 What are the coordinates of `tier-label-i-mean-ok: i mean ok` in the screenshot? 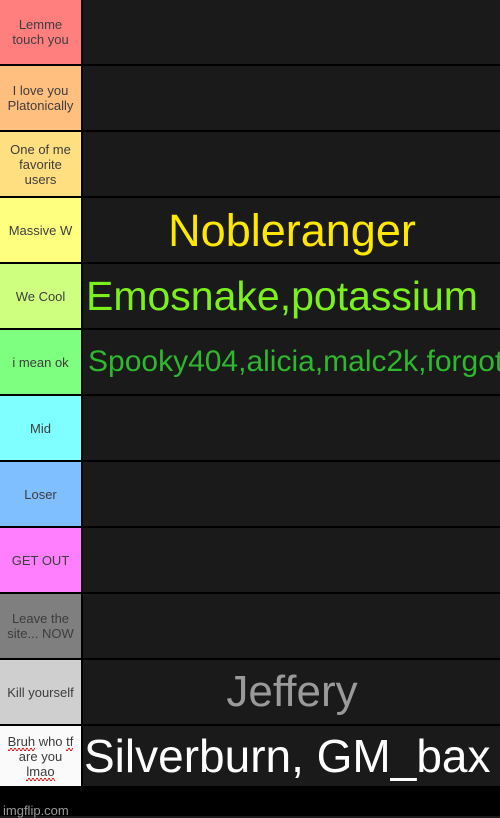 It's located at (41, 362).